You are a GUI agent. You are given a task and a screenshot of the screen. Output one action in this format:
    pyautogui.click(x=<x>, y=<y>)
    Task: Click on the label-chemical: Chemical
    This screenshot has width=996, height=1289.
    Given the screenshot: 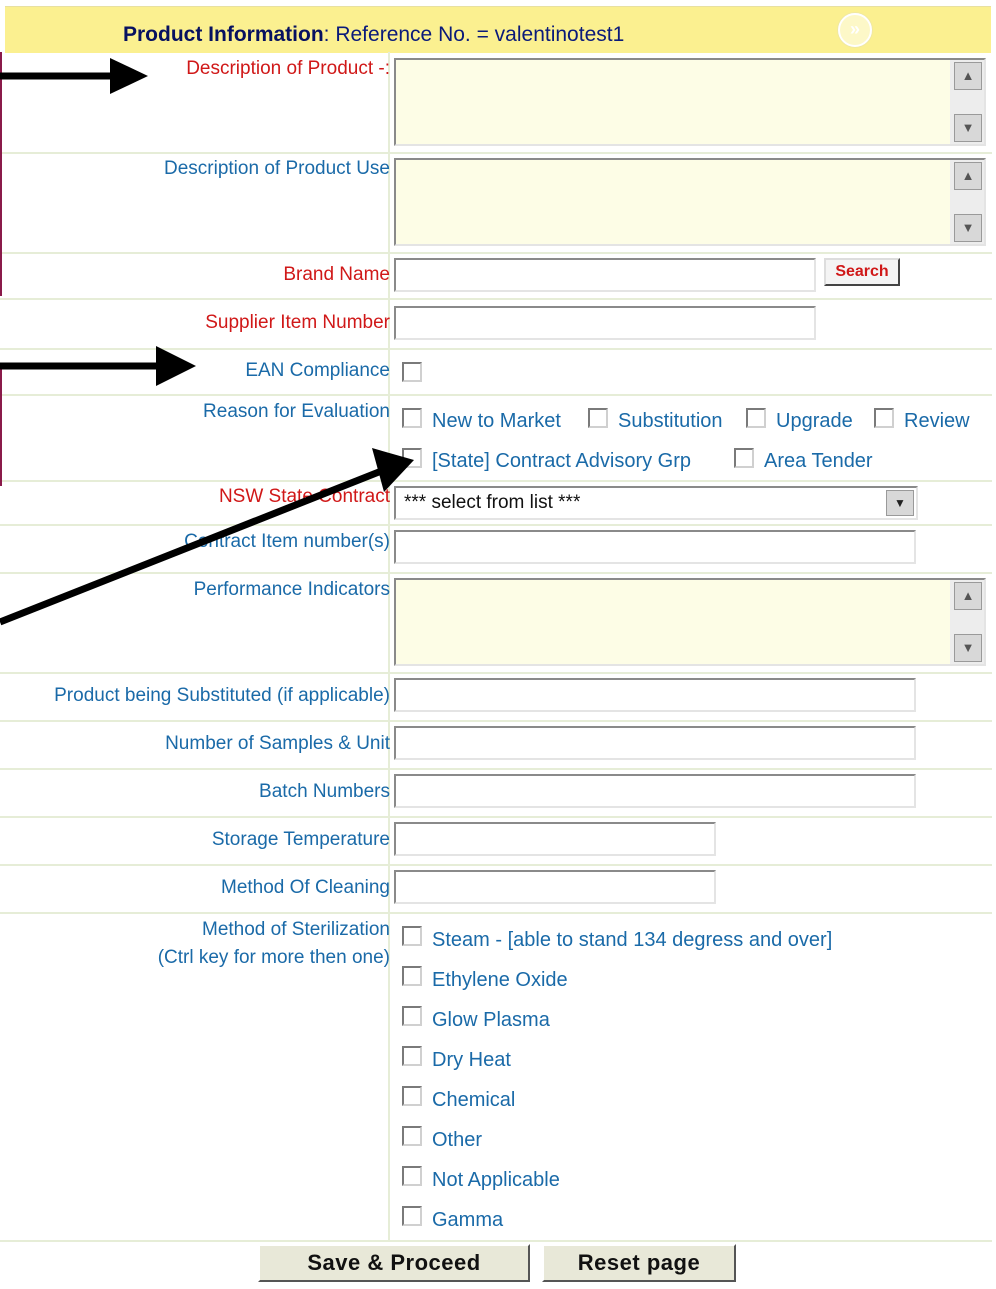 What is the action you would take?
    pyautogui.click(x=474, y=1100)
    